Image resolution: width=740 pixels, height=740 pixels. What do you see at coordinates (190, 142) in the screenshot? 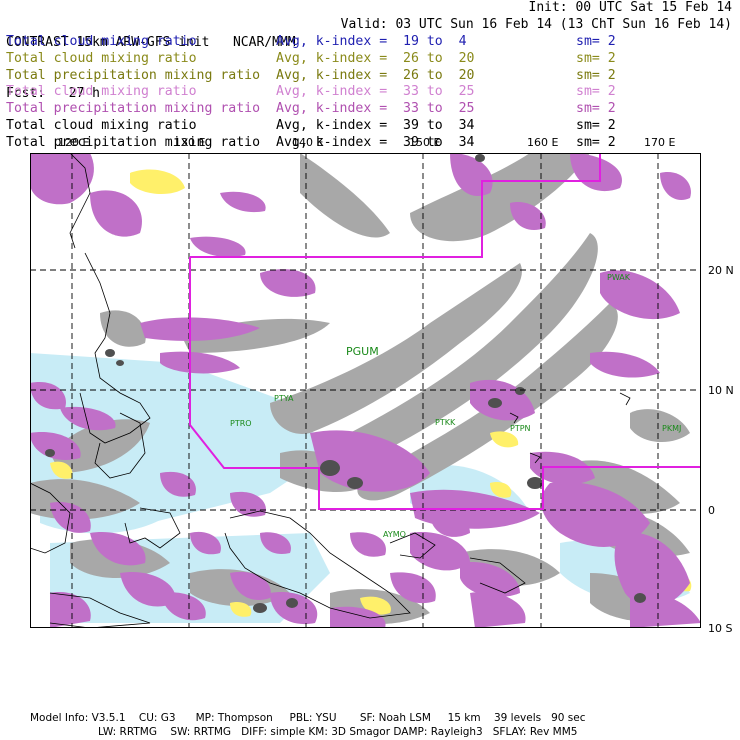
I see `lon-label-130e: 130 E` at bounding box center [190, 142].